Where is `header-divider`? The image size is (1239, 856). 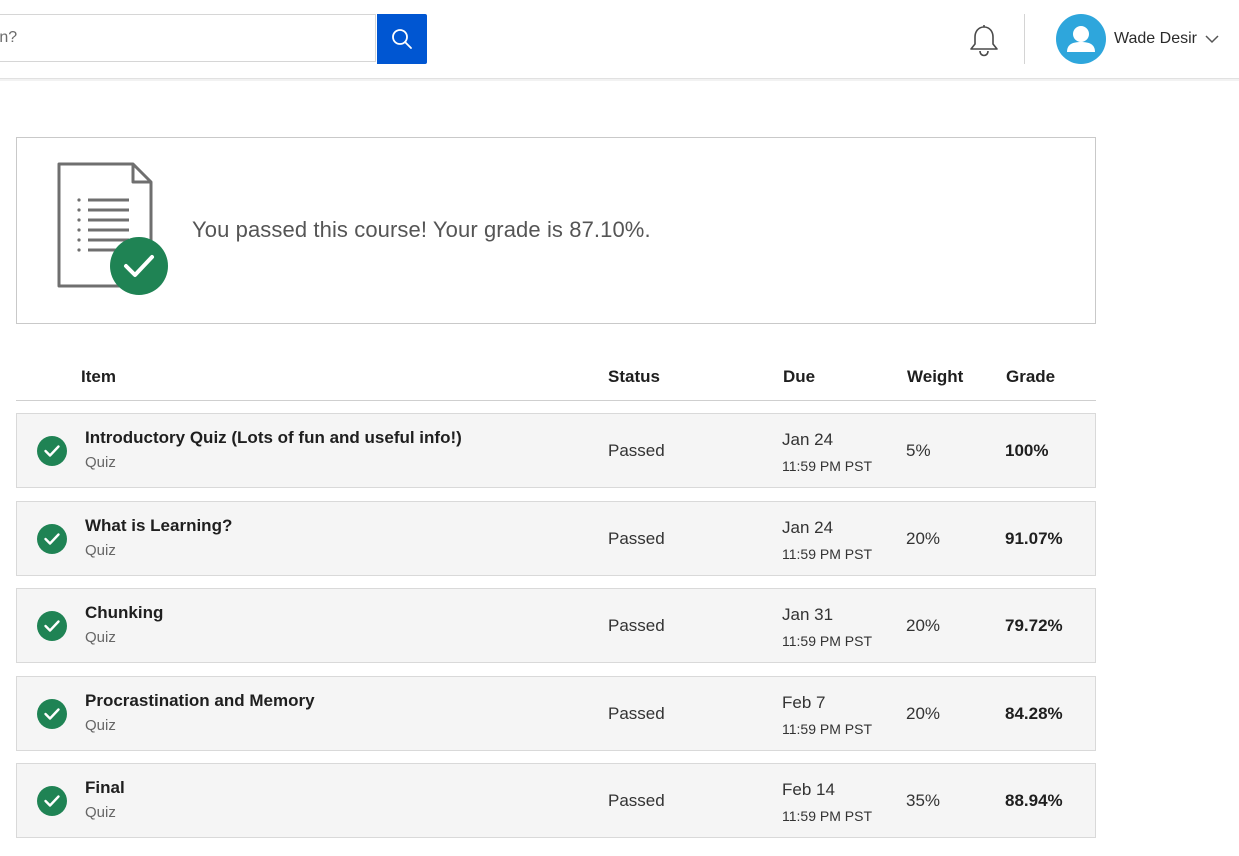
header-divider is located at coordinates (1024, 39).